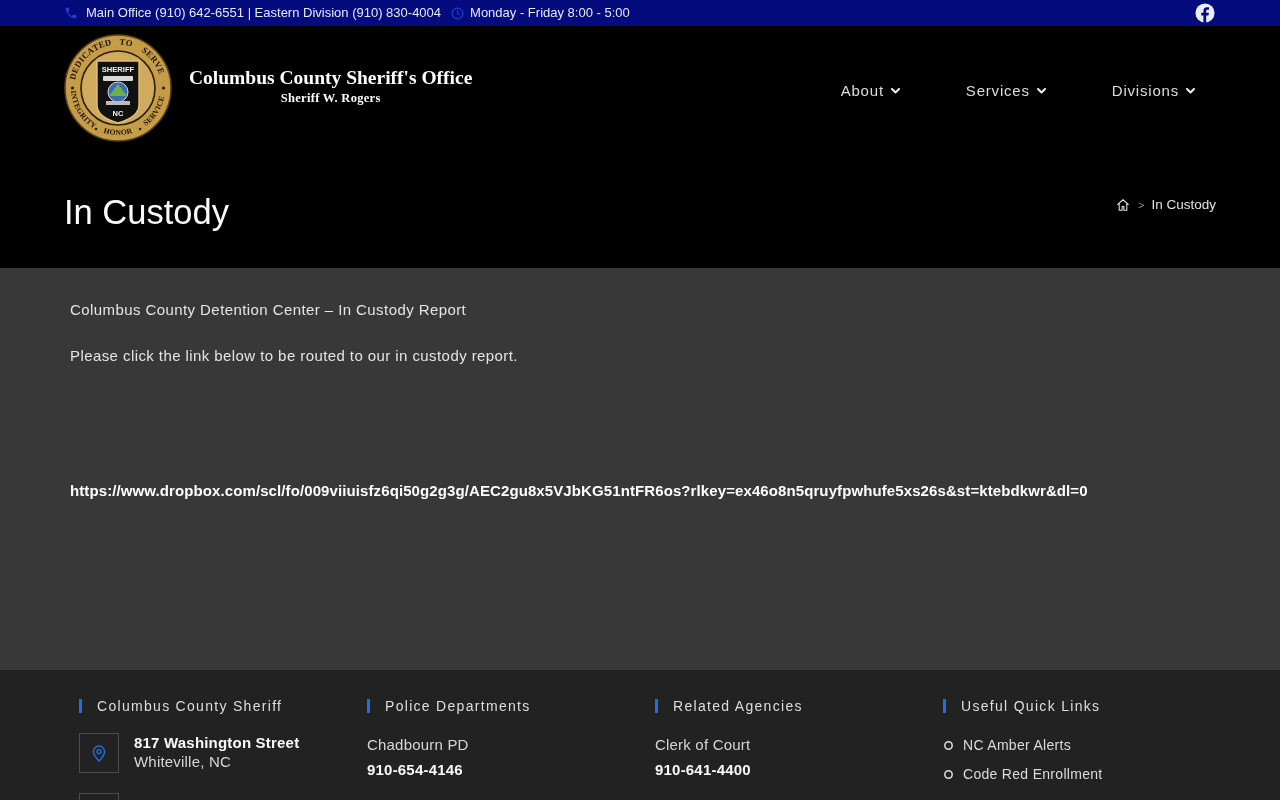 The image size is (1280, 800). What do you see at coordinates (870, 91) in the screenshot?
I see `nav-menu-item: About` at bounding box center [870, 91].